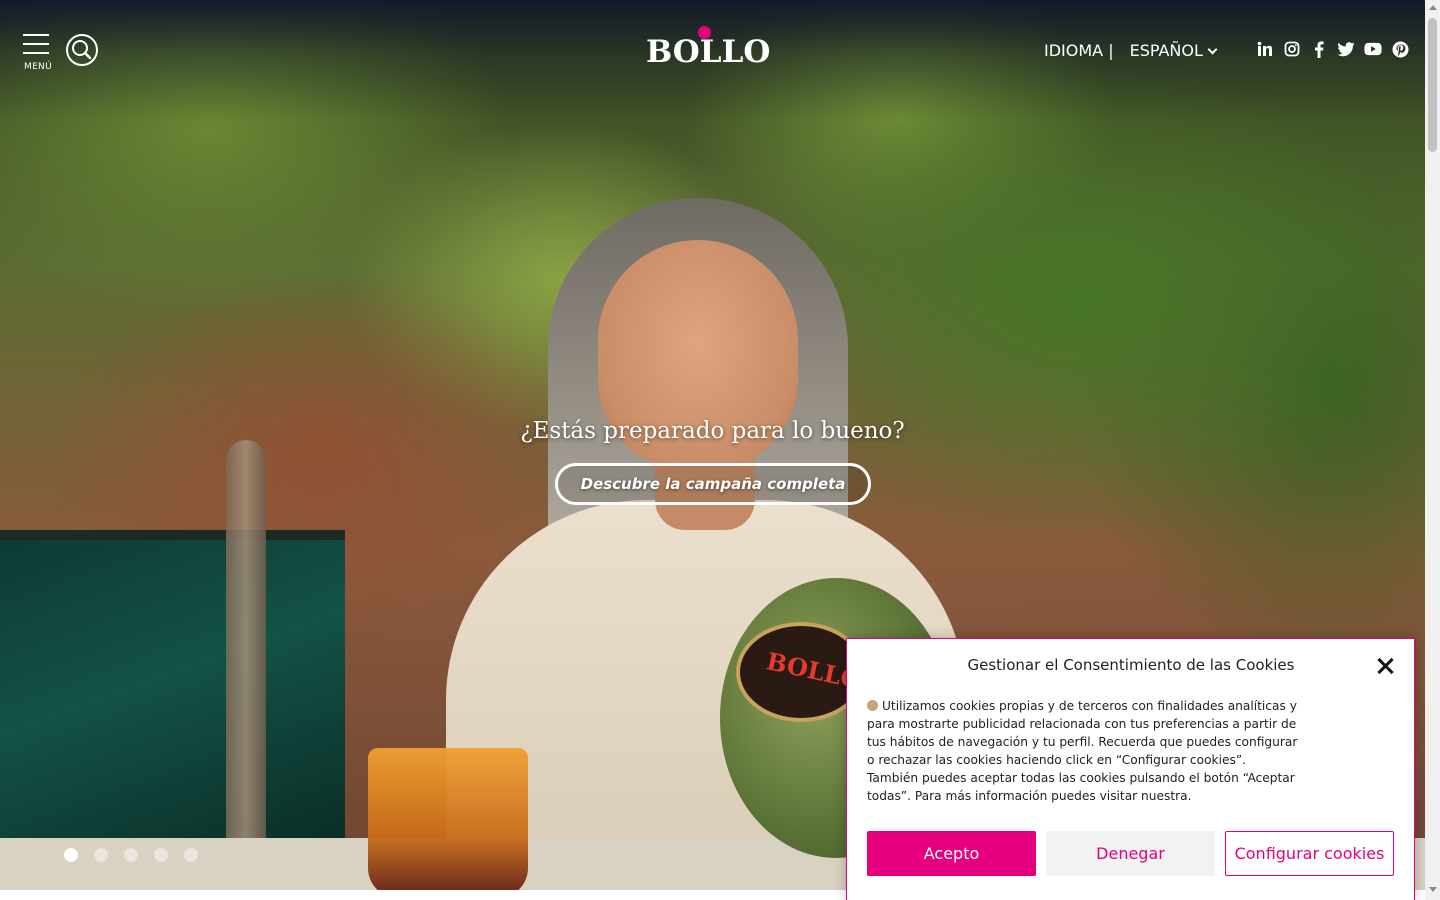  Describe the element at coordinates (38, 67) in the screenshot. I see `menu-label: MENÚ` at that location.